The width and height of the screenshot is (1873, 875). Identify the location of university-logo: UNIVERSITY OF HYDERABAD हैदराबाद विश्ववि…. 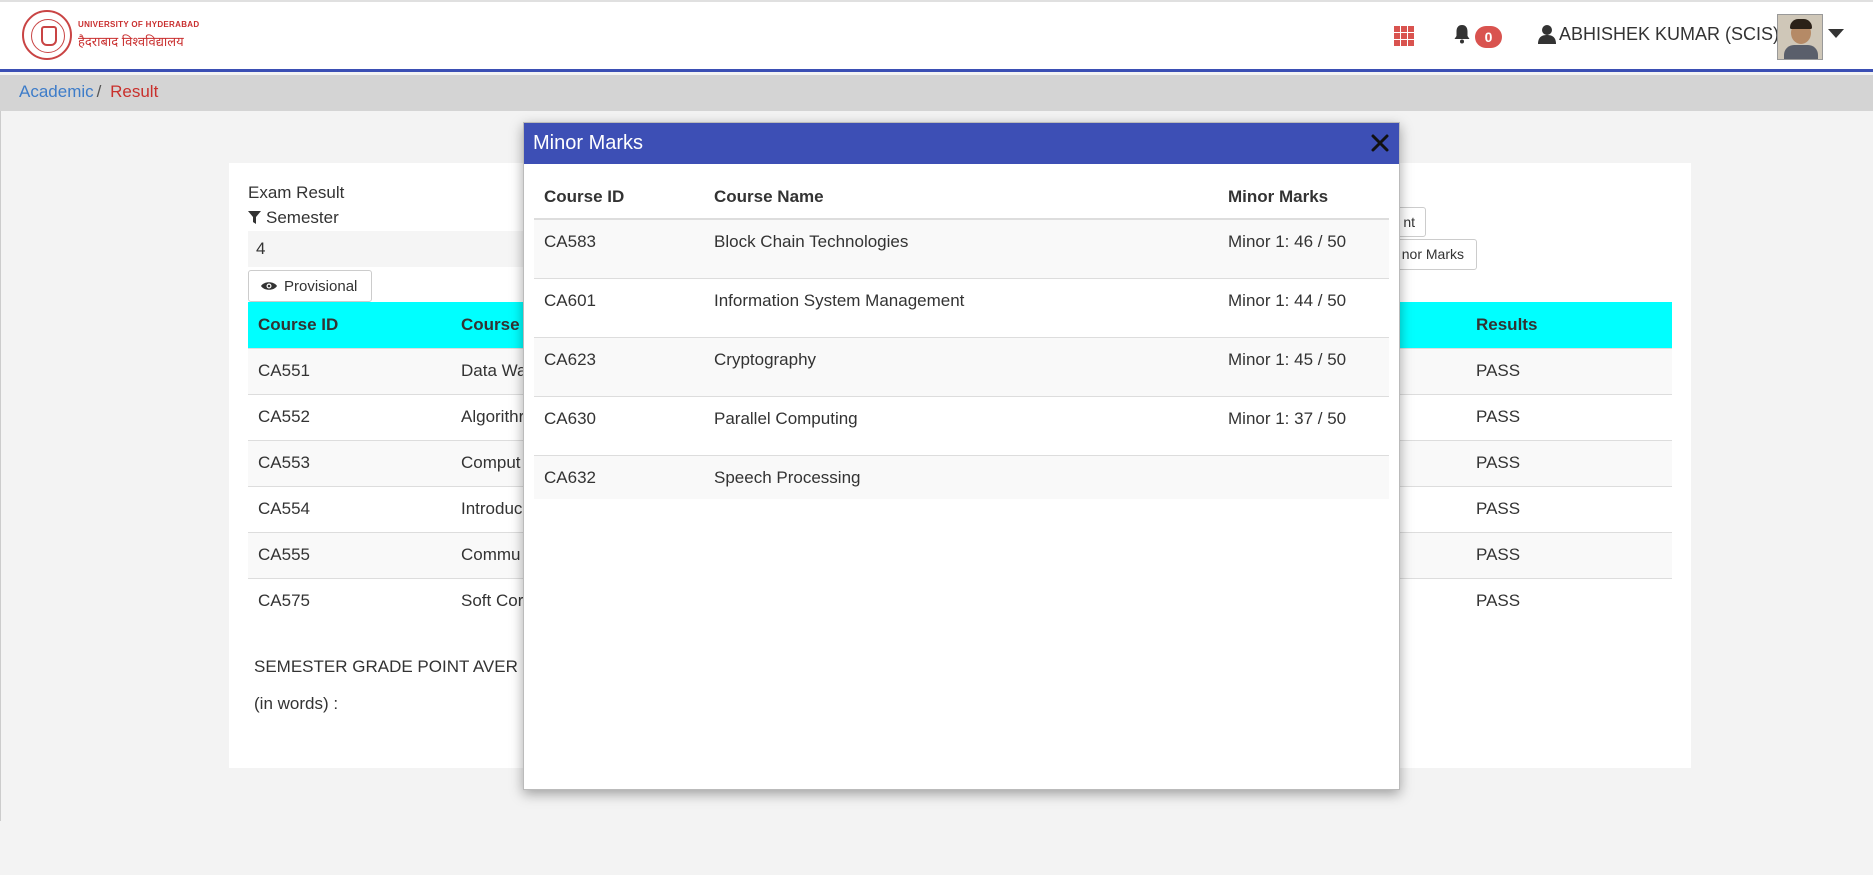
(110, 35).